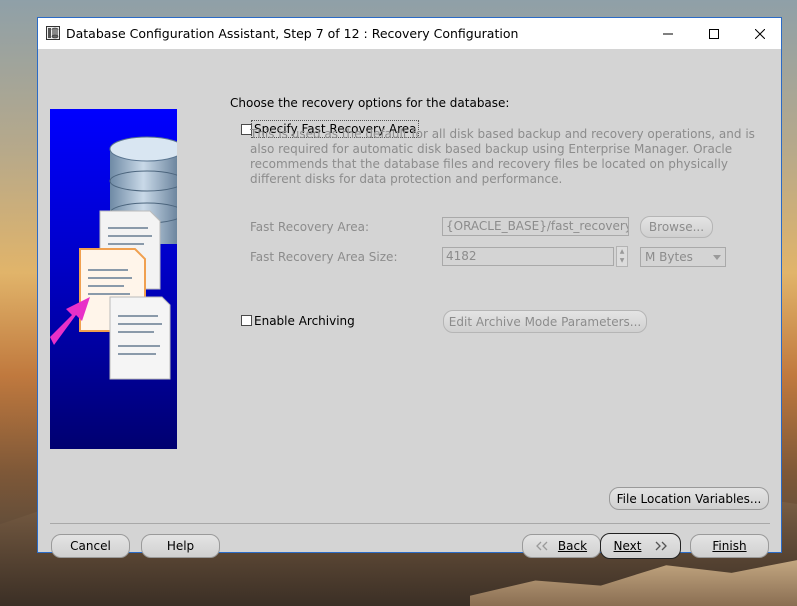  I want to click on enable-archiving-label: Enable Archiving, so click(304, 321).